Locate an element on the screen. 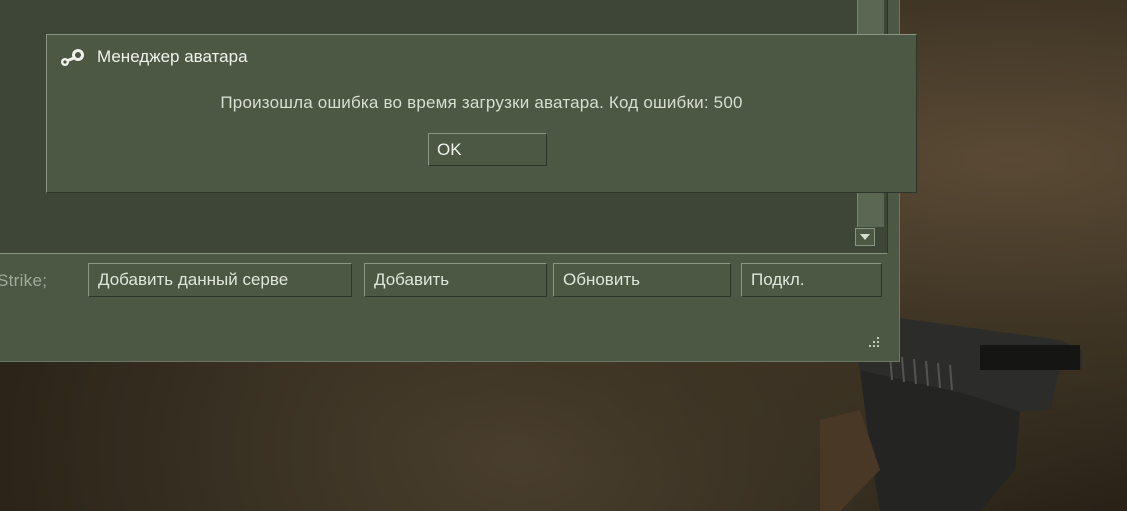  scroll-down-button is located at coordinates (865, 237).